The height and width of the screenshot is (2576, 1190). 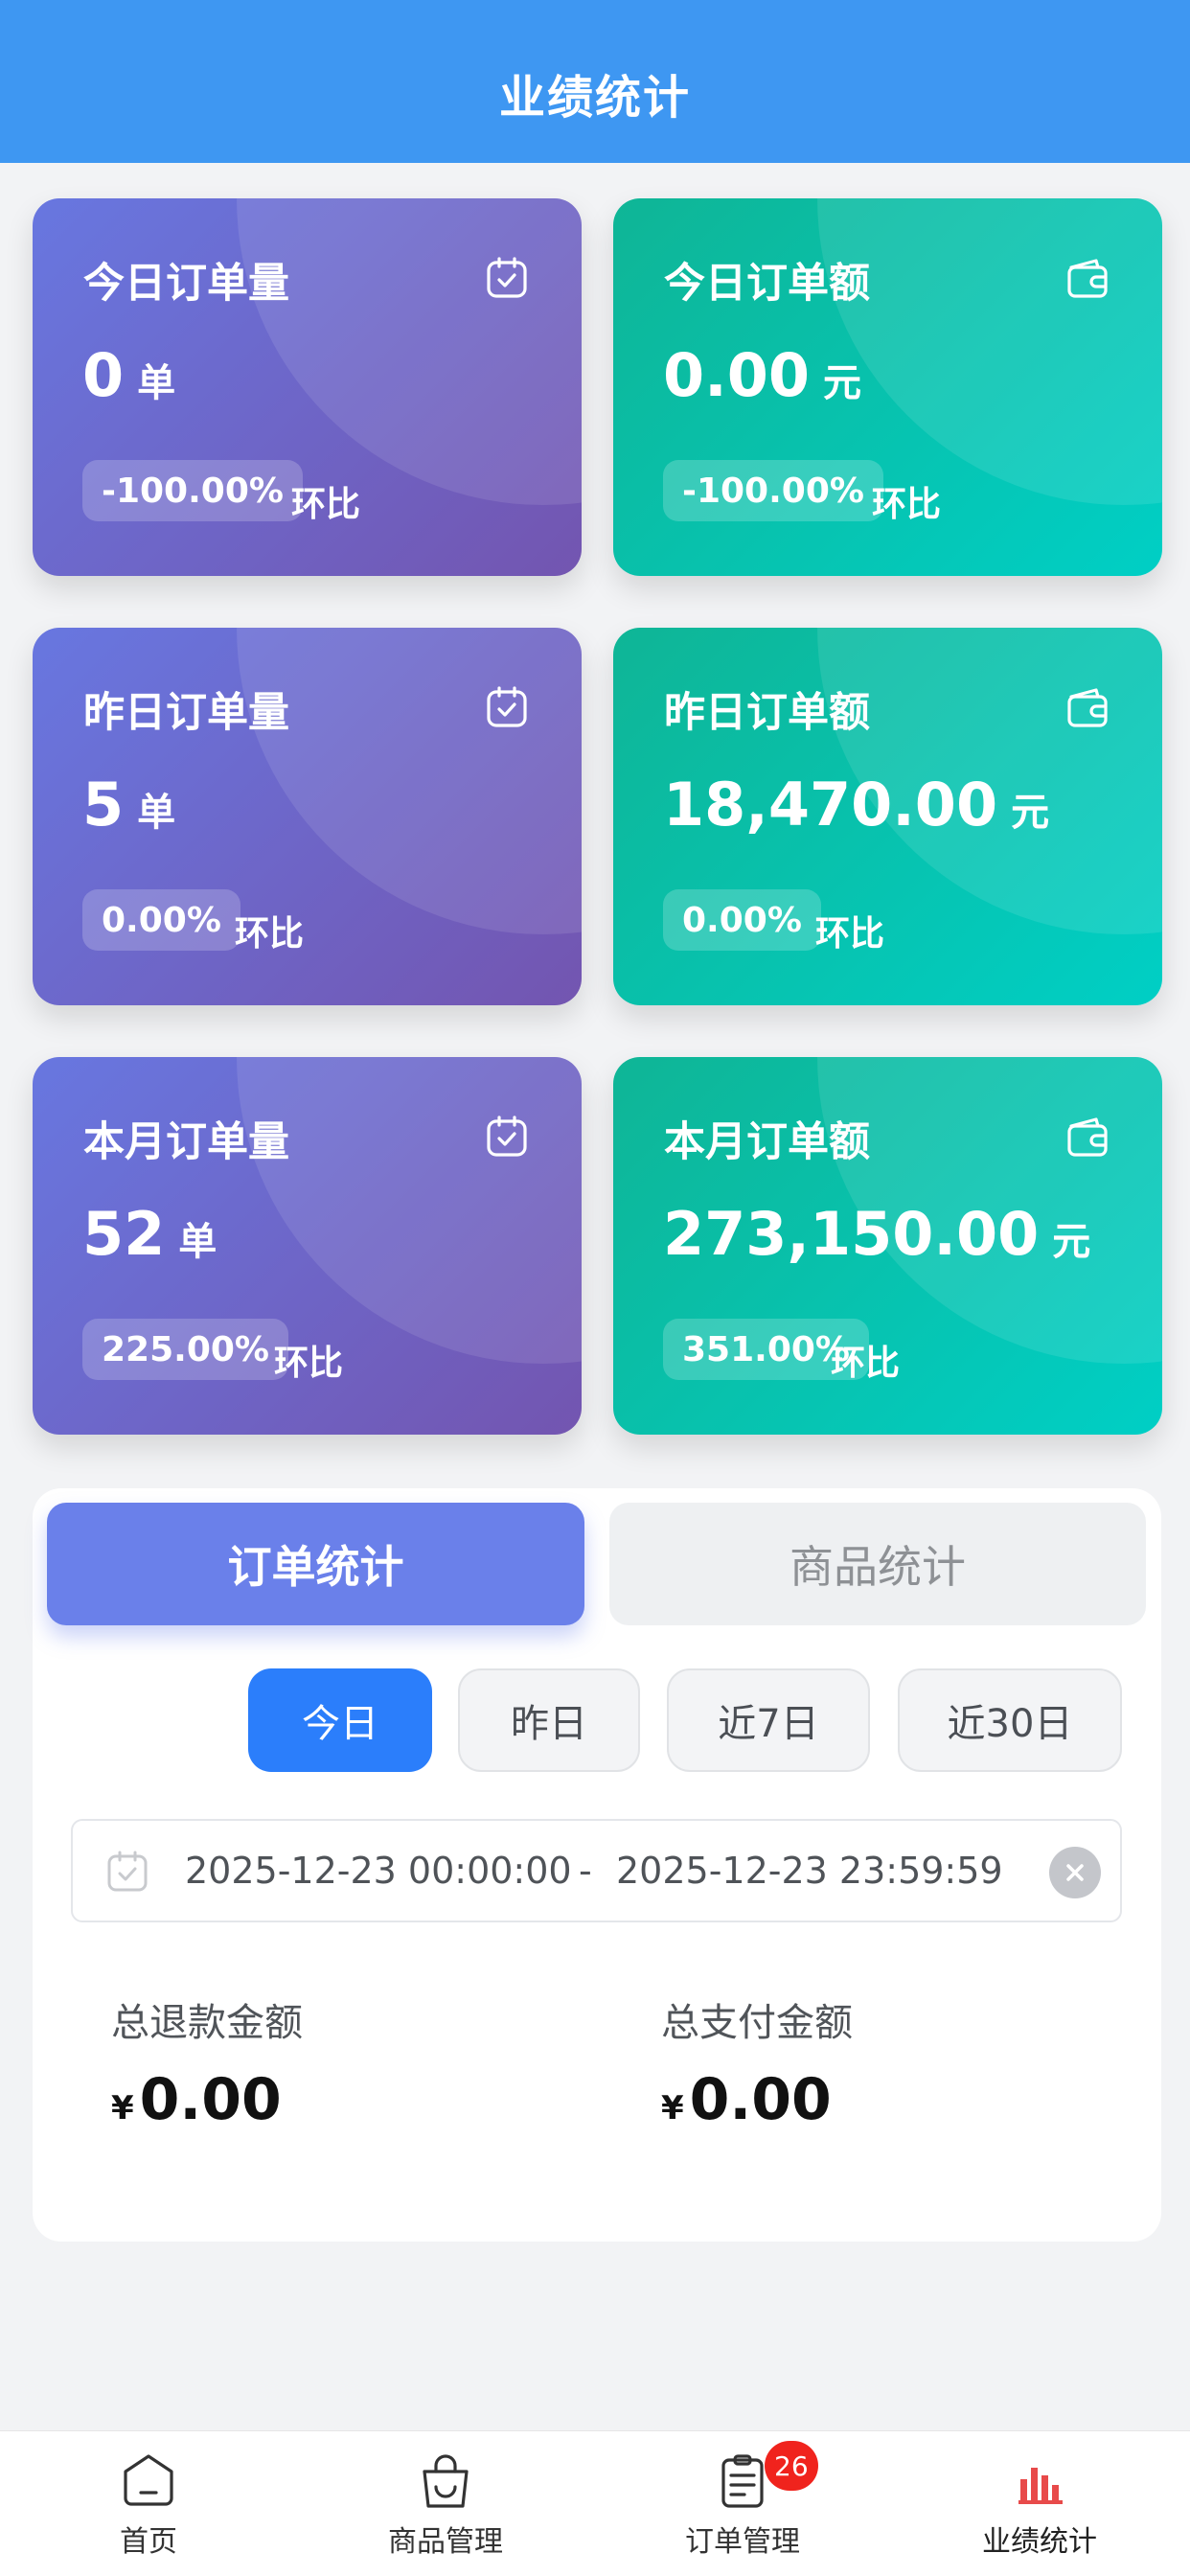 I want to click on close-icon, so click(x=1075, y=1872).